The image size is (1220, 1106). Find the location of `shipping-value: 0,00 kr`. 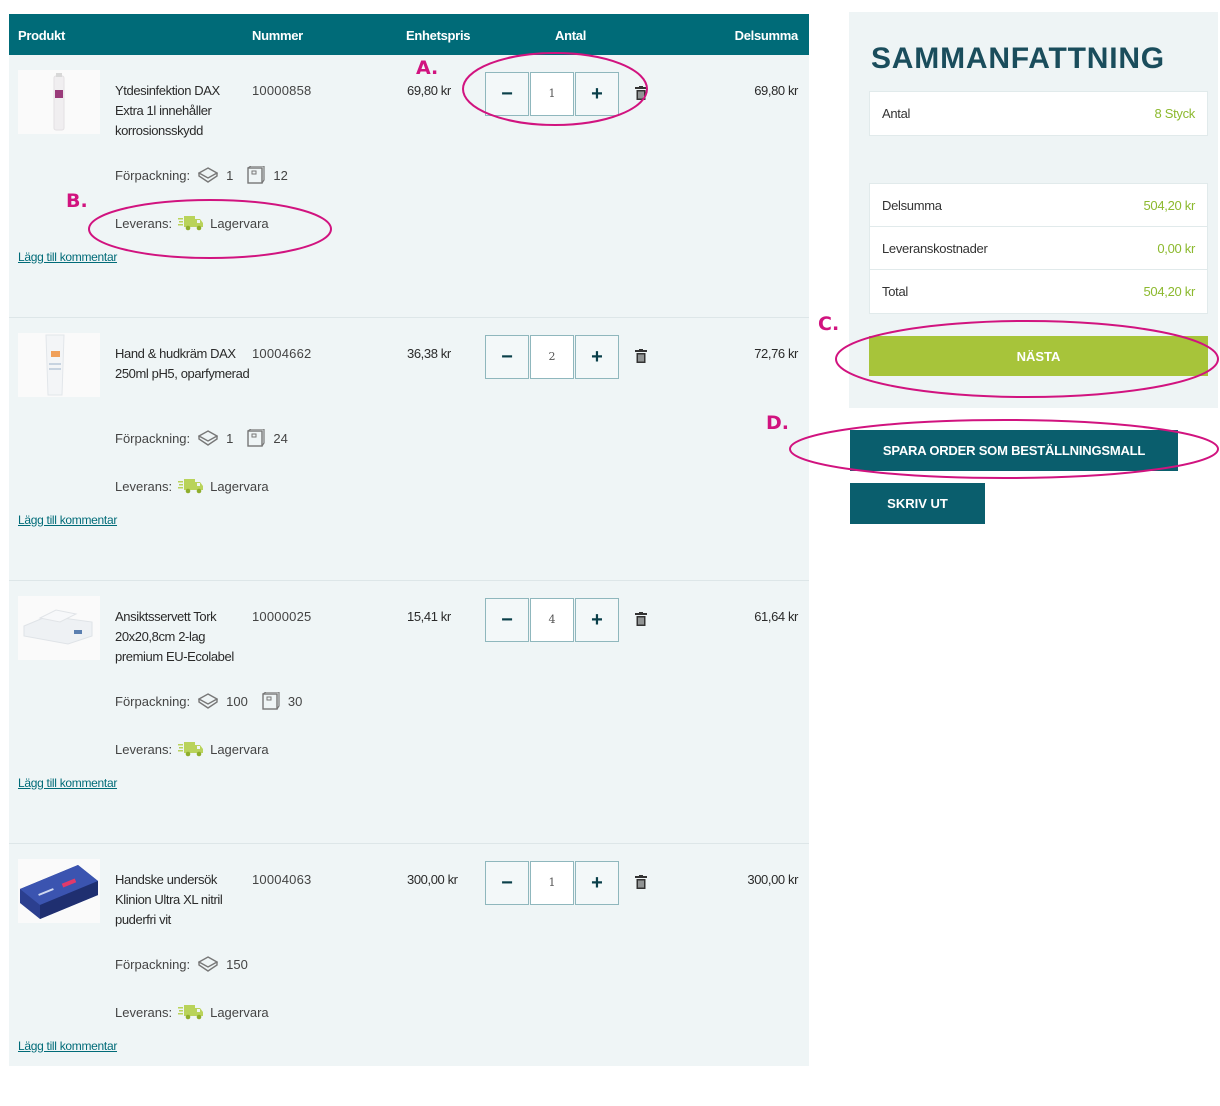

shipping-value: 0,00 kr is located at coordinates (1176, 248).